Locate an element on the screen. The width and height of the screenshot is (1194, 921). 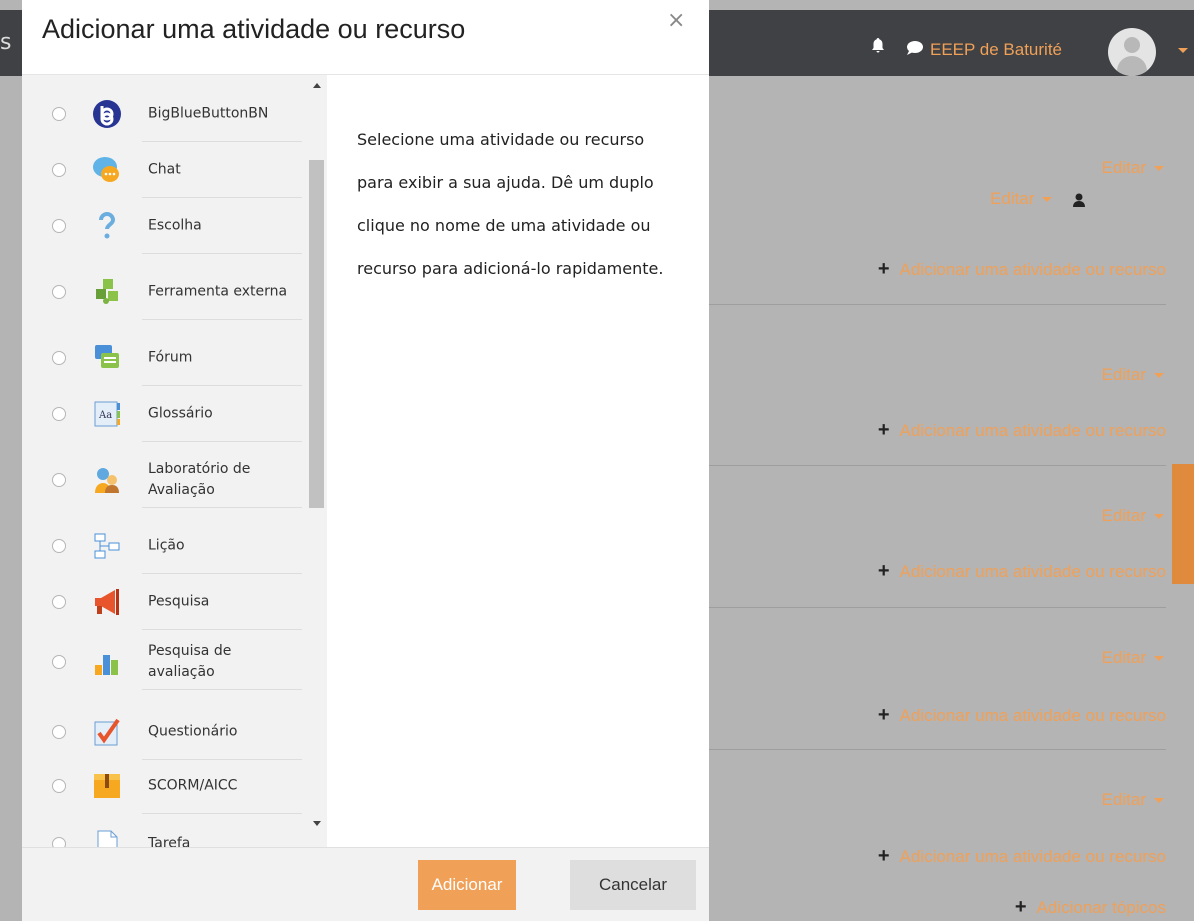
add-topics-link: + Adicionar tópicos is located at coordinates (1090, 907).